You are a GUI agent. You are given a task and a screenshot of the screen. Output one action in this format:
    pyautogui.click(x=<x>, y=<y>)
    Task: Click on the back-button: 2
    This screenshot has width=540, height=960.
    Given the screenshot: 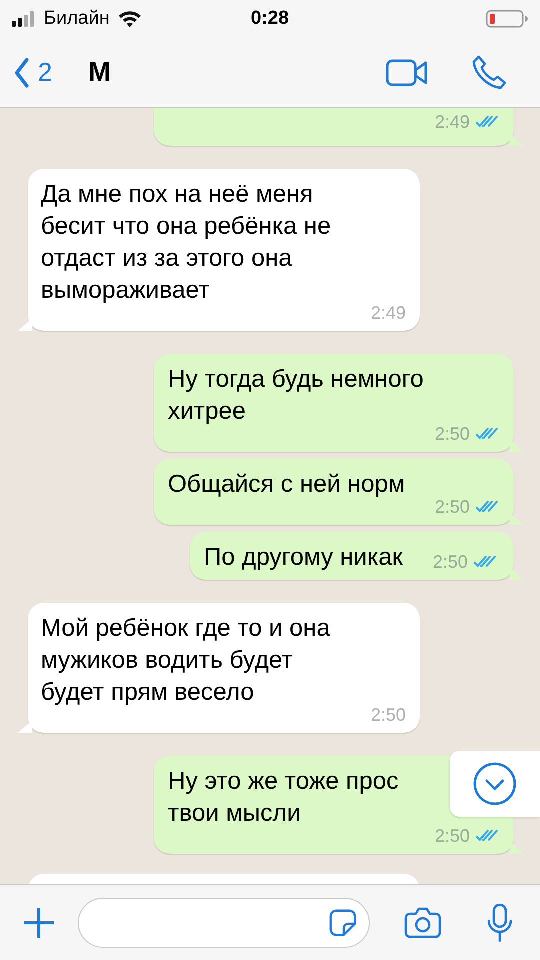 What is the action you would take?
    pyautogui.click(x=33, y=72)
    